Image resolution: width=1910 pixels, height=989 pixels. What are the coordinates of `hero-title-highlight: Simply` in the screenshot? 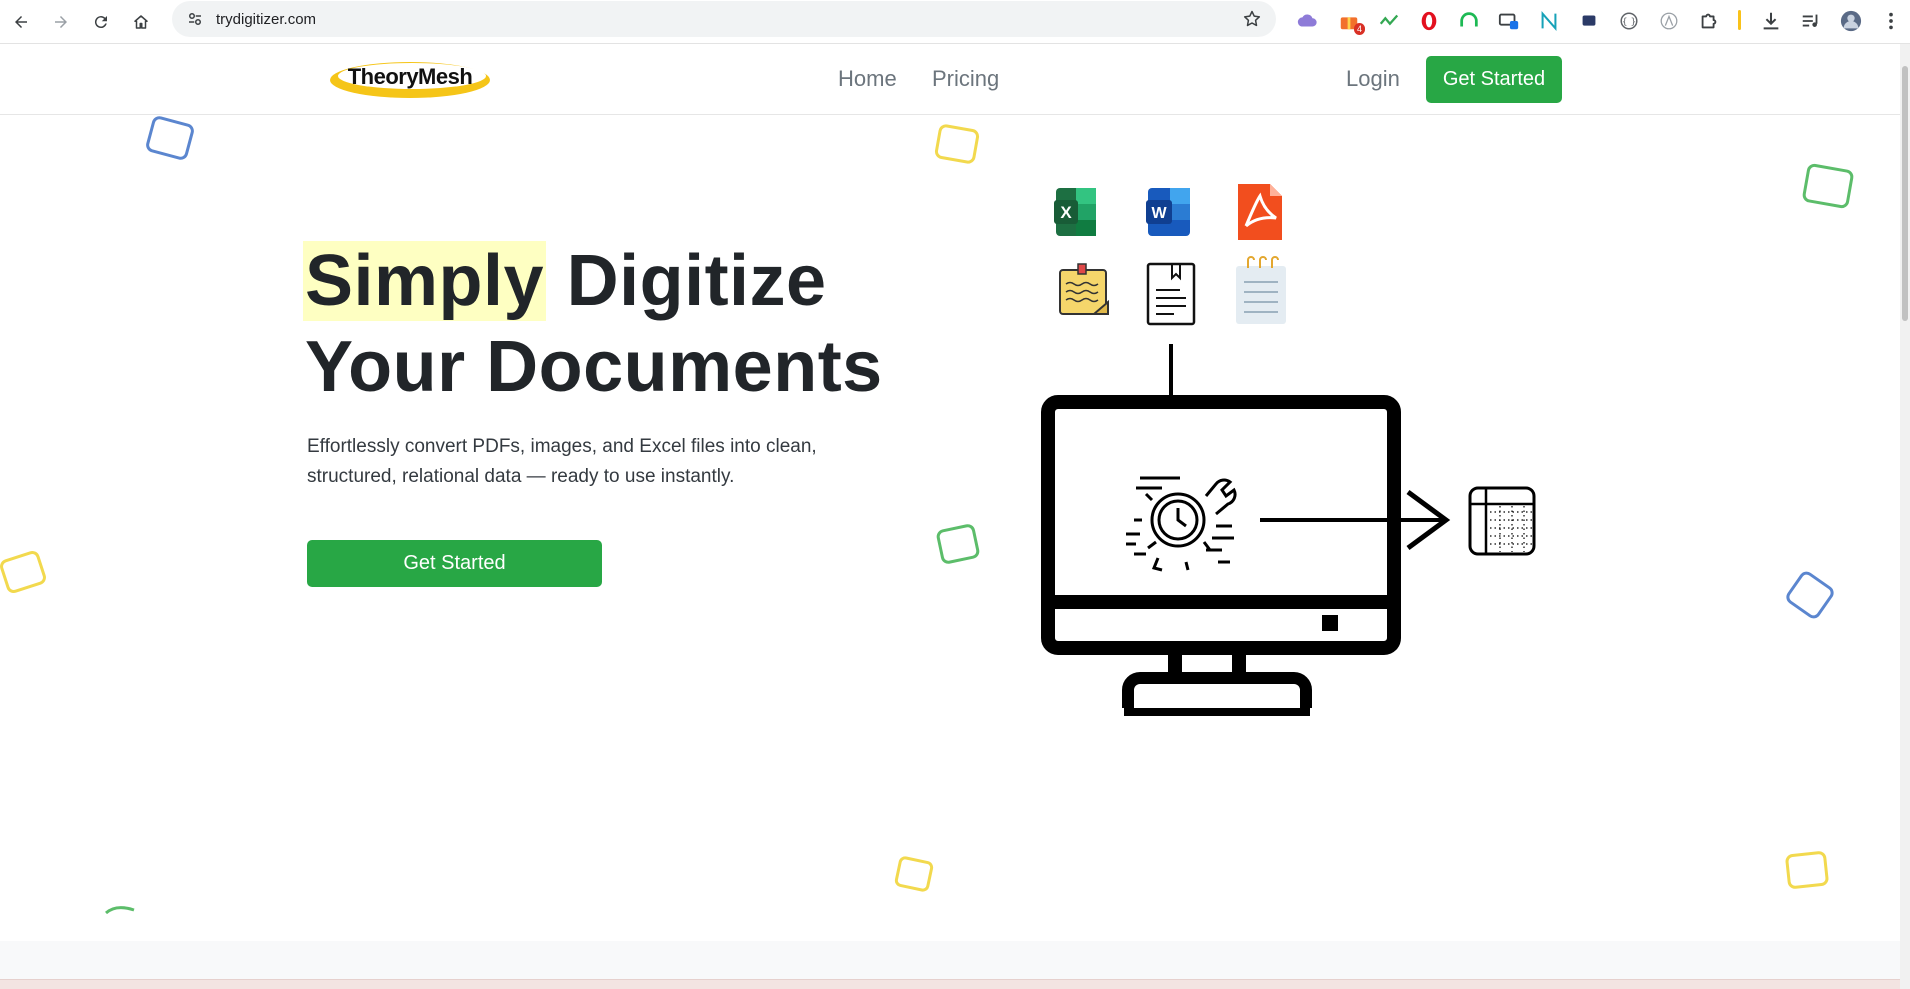 It's located at (425, 281).